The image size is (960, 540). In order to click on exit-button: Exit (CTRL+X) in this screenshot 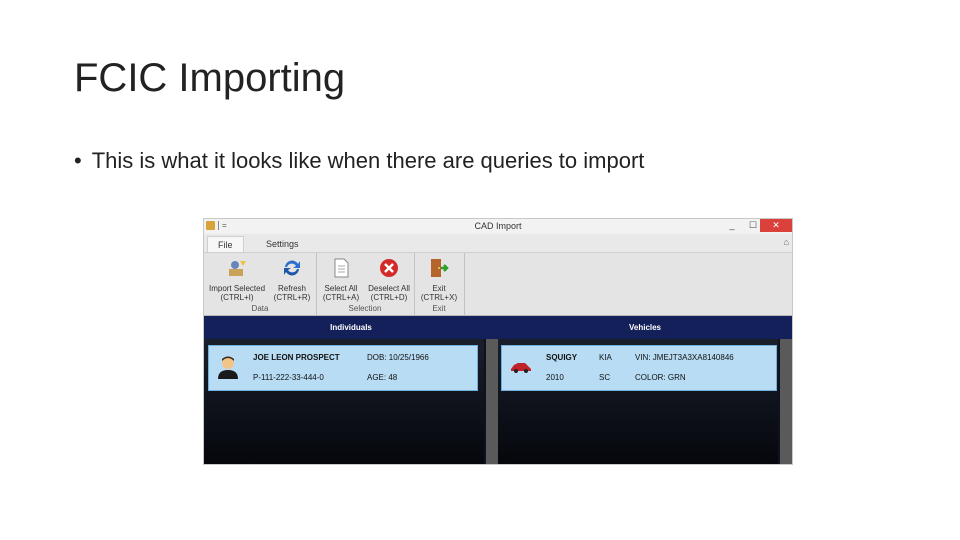, I will do `click(439, 279)`.